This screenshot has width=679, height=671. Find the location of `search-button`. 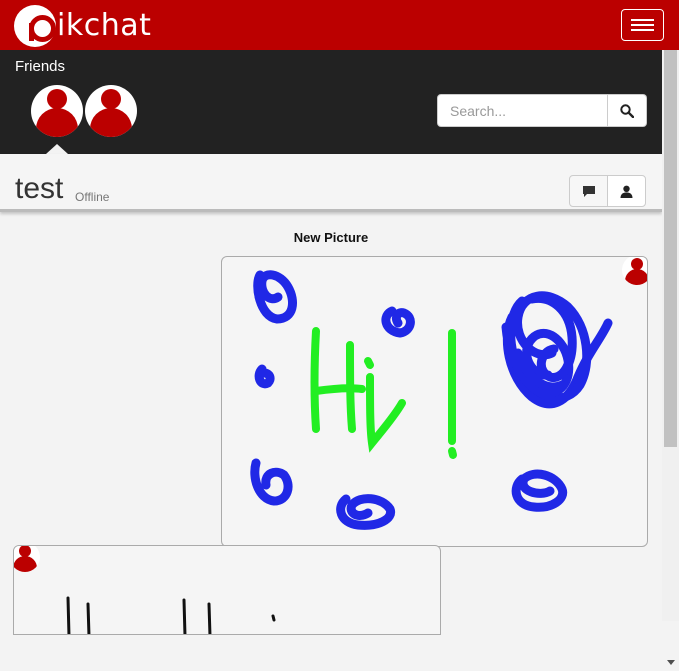

search-button is located at coordinates (627, 110).